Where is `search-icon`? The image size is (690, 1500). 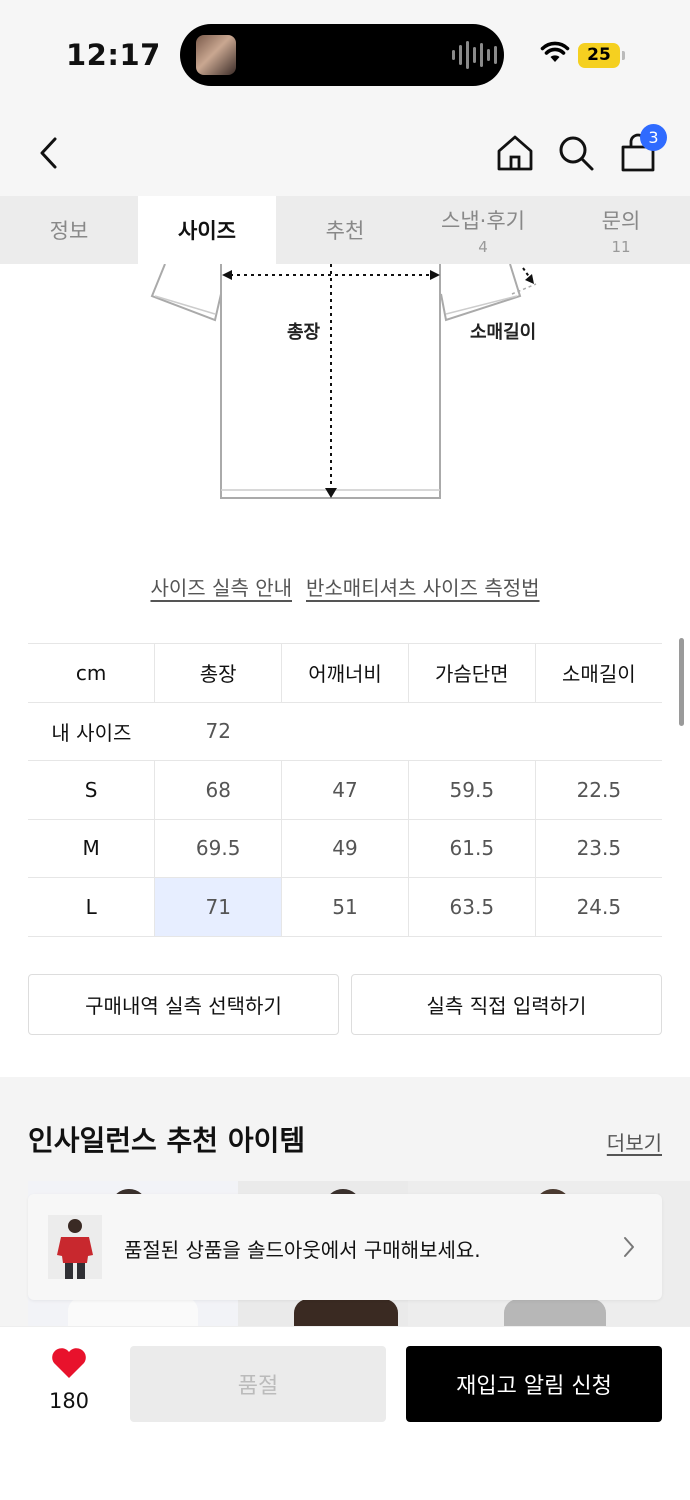 search-icon is located at coordinates (576, 153).